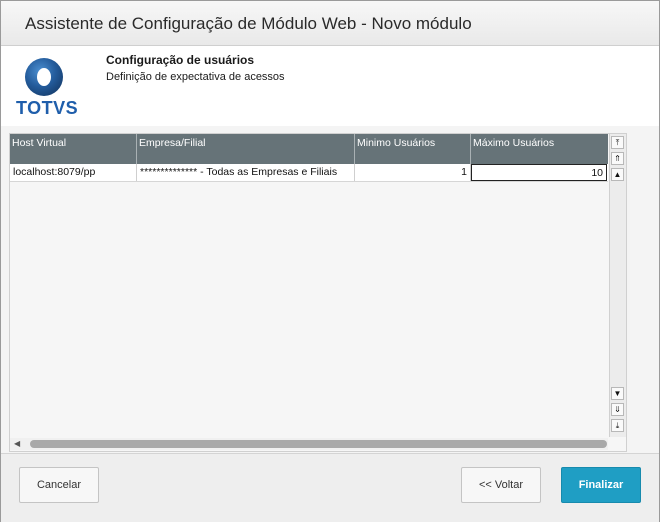  What do you see at coordinates (501, 485) in the screenshot?
I see `back-button: << Voltar` at bounding box center [501, 485].